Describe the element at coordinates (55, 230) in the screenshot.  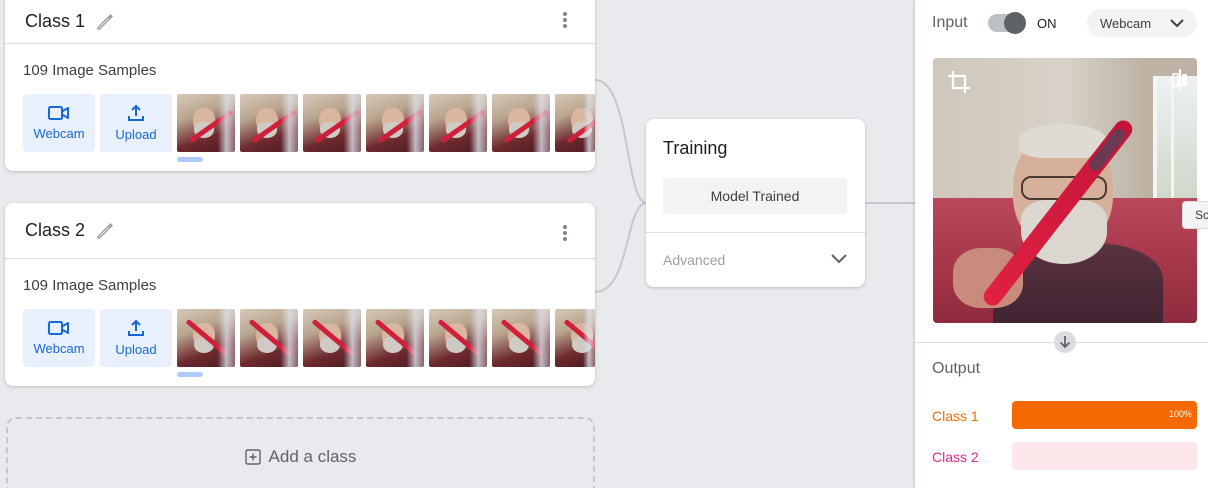
I see `class-title: Class 2` at that location.